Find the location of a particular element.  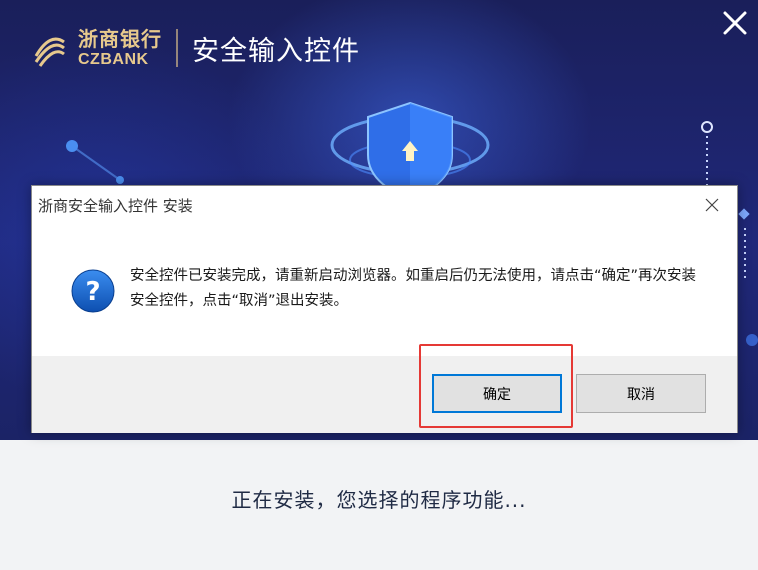

czbank-logo-icon is located at coordinates (49, 52).